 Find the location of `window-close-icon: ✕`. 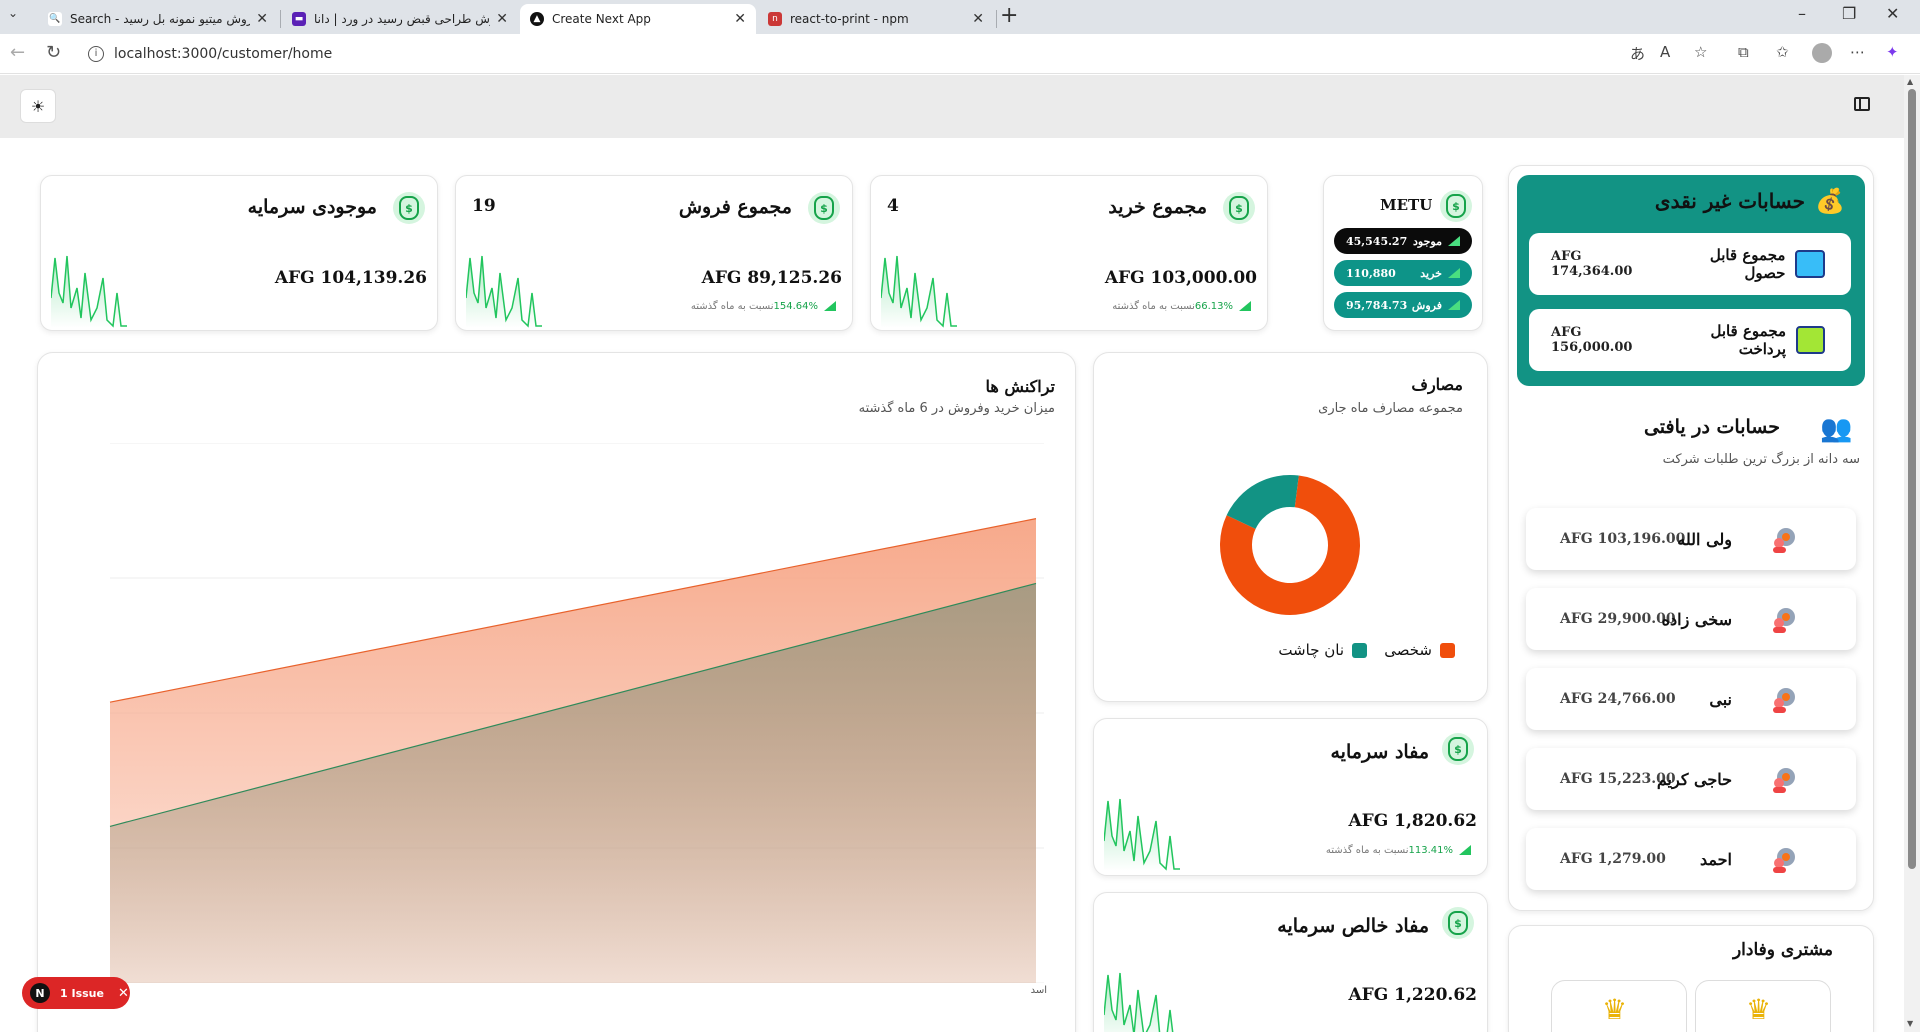

window-close-icon: ✕ is located at coordinates (1892, 13).